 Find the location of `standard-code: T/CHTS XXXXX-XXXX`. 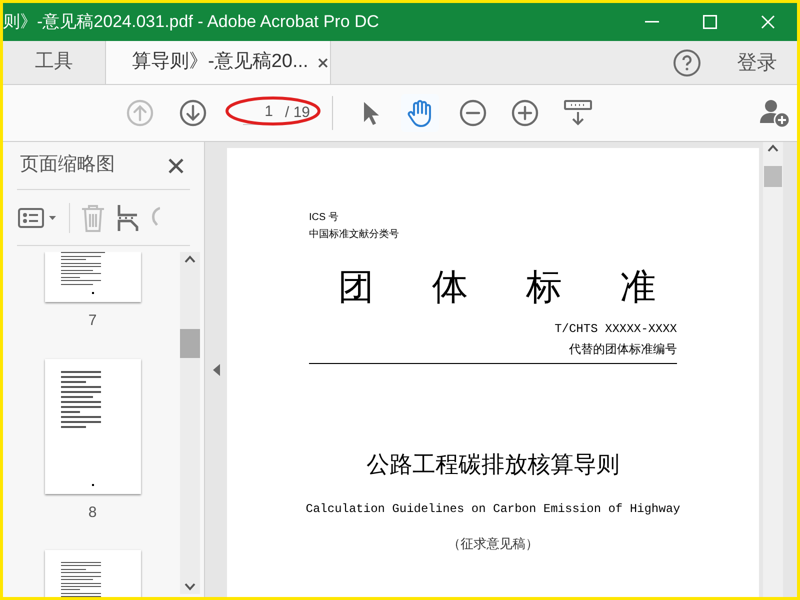

standard-code: T/CHTS XXXXX-XXXX is located at coordinates (615, 329).